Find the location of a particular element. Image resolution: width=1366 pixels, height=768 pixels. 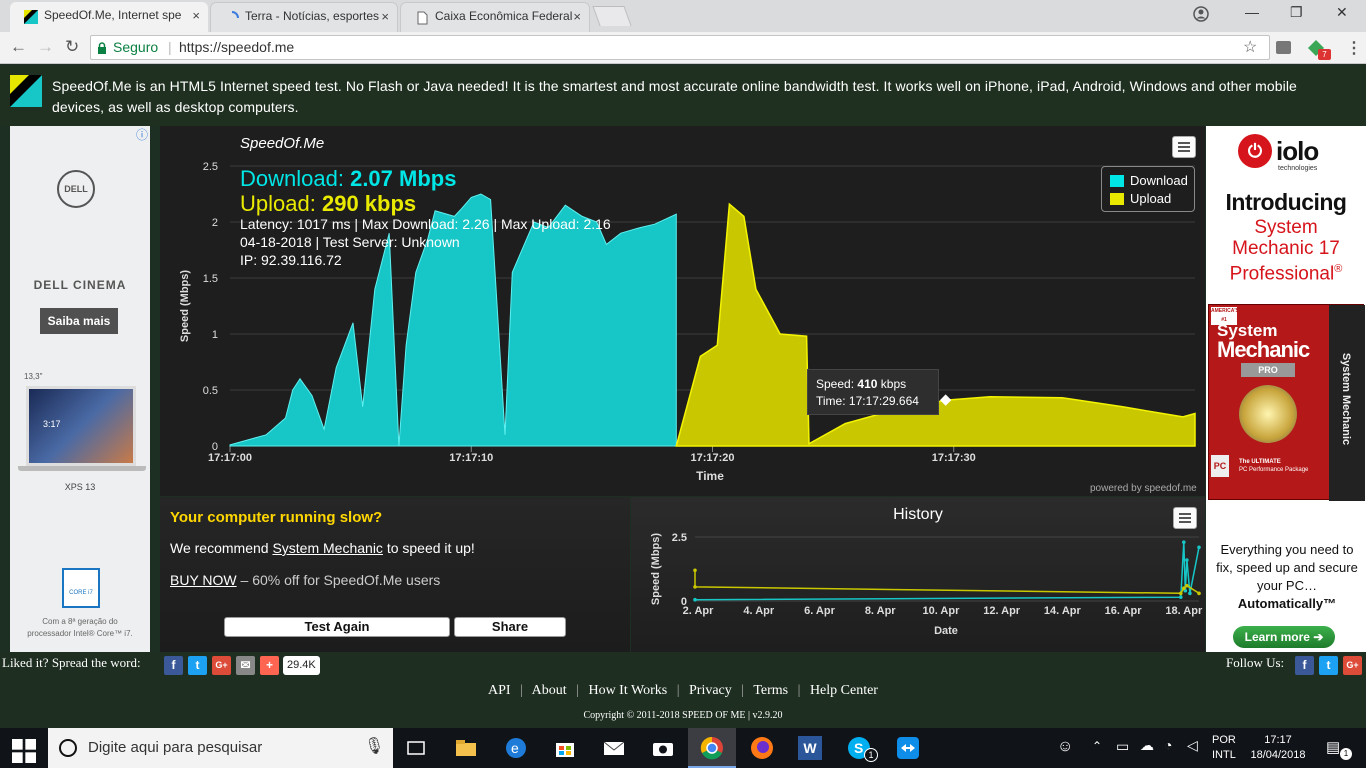

footer-link-api: API is located at coordinates (499, 690).